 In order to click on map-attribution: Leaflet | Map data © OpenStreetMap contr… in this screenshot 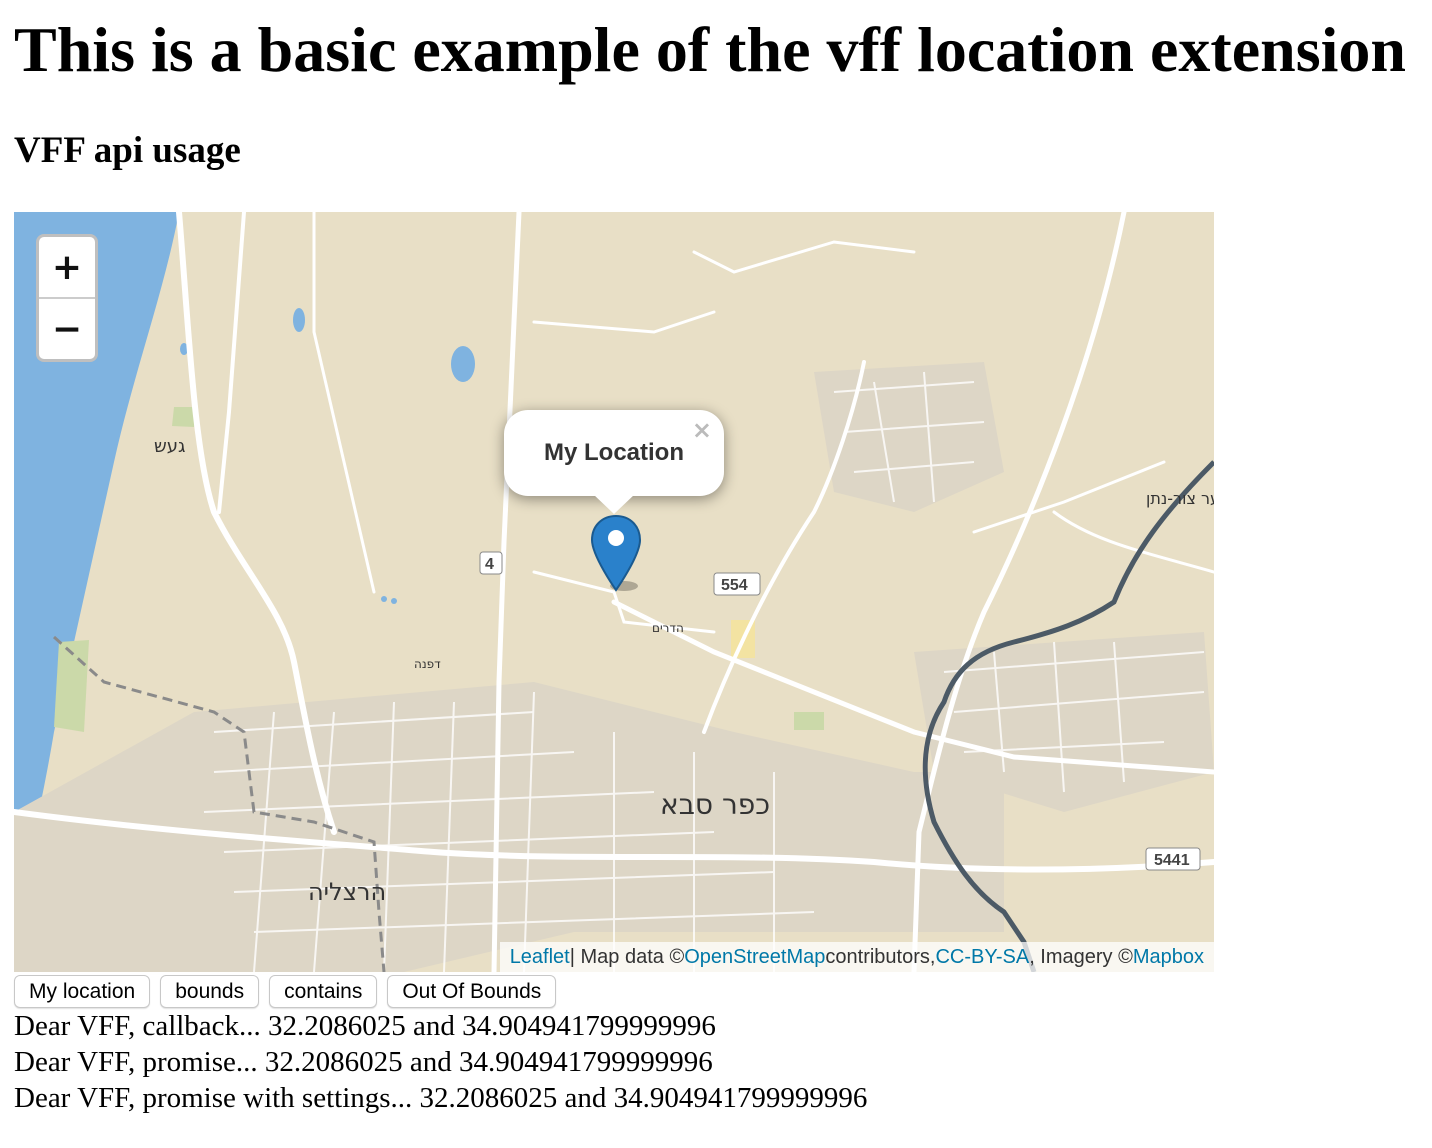, I will do `click(856, 957)`.